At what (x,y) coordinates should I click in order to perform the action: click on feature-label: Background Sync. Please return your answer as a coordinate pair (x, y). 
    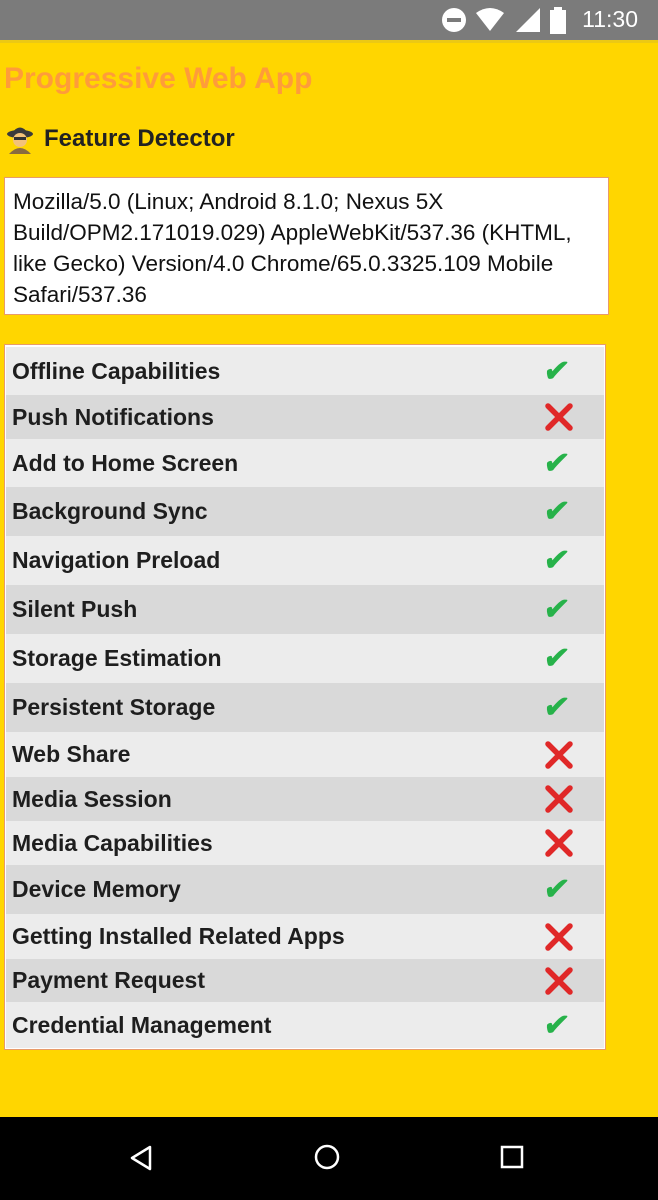
    Looking at the image, I should click on (110, 511).